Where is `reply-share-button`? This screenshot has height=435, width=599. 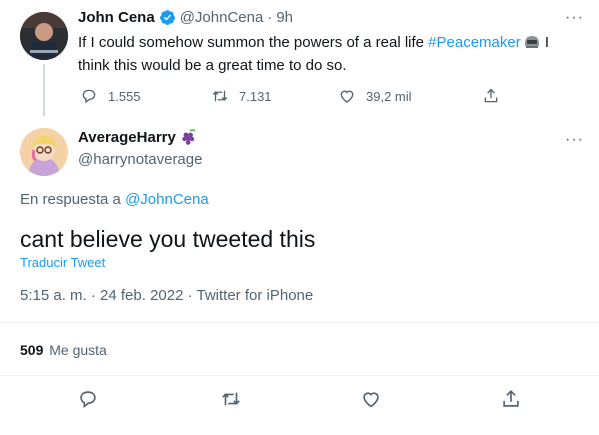
reply-share-button is located at coordinates (511, 401).